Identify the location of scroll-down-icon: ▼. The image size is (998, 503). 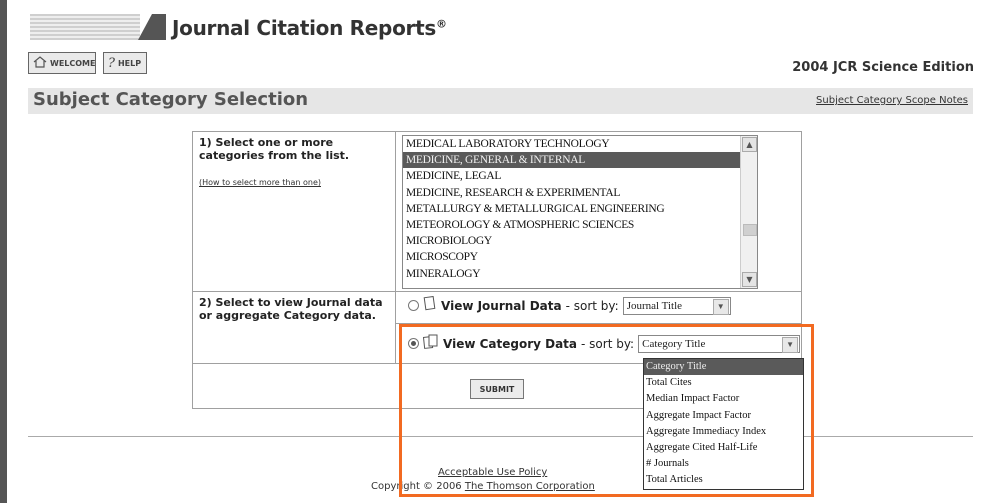
(749, 279).